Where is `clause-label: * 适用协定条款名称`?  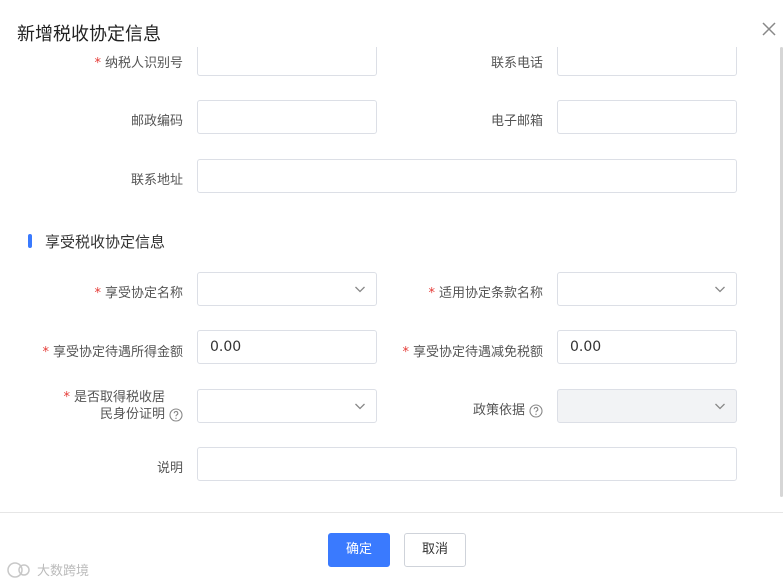 clause-label: * 适用协定条款名称 is located at coordinates (485, 293).